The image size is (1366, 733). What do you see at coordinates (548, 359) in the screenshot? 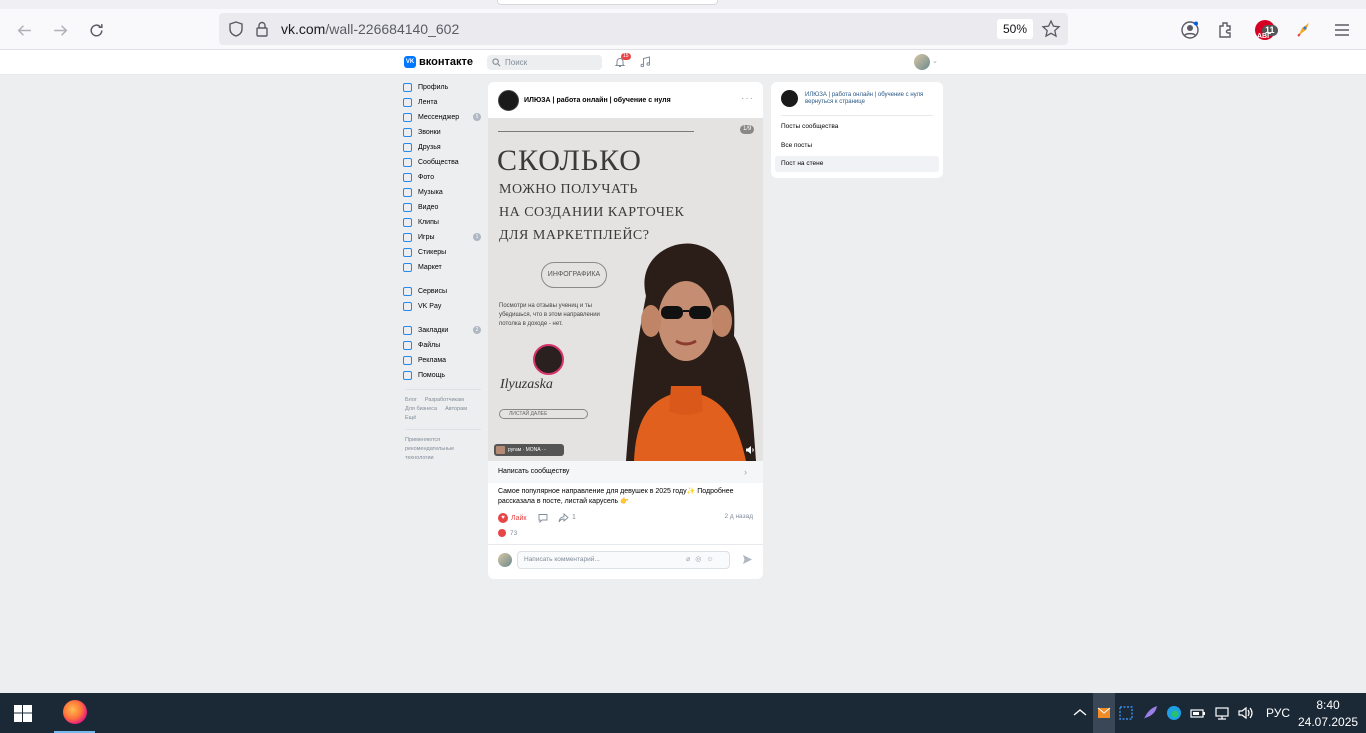
I see `slide-author-avatar` at bounding box center [548, 359].